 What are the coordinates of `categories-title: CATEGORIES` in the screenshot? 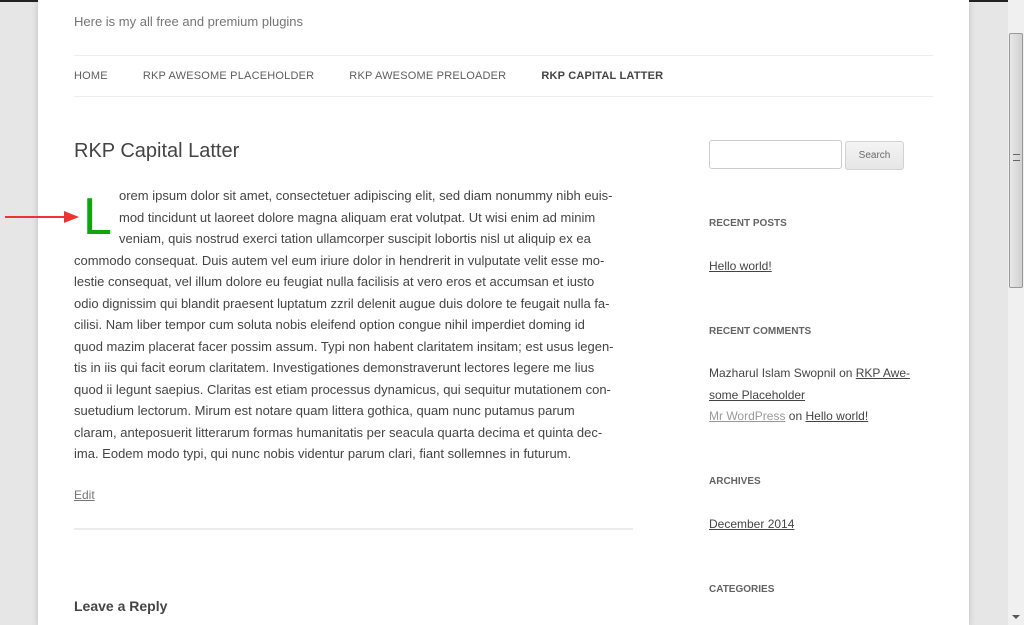 It's located at (742, 589).